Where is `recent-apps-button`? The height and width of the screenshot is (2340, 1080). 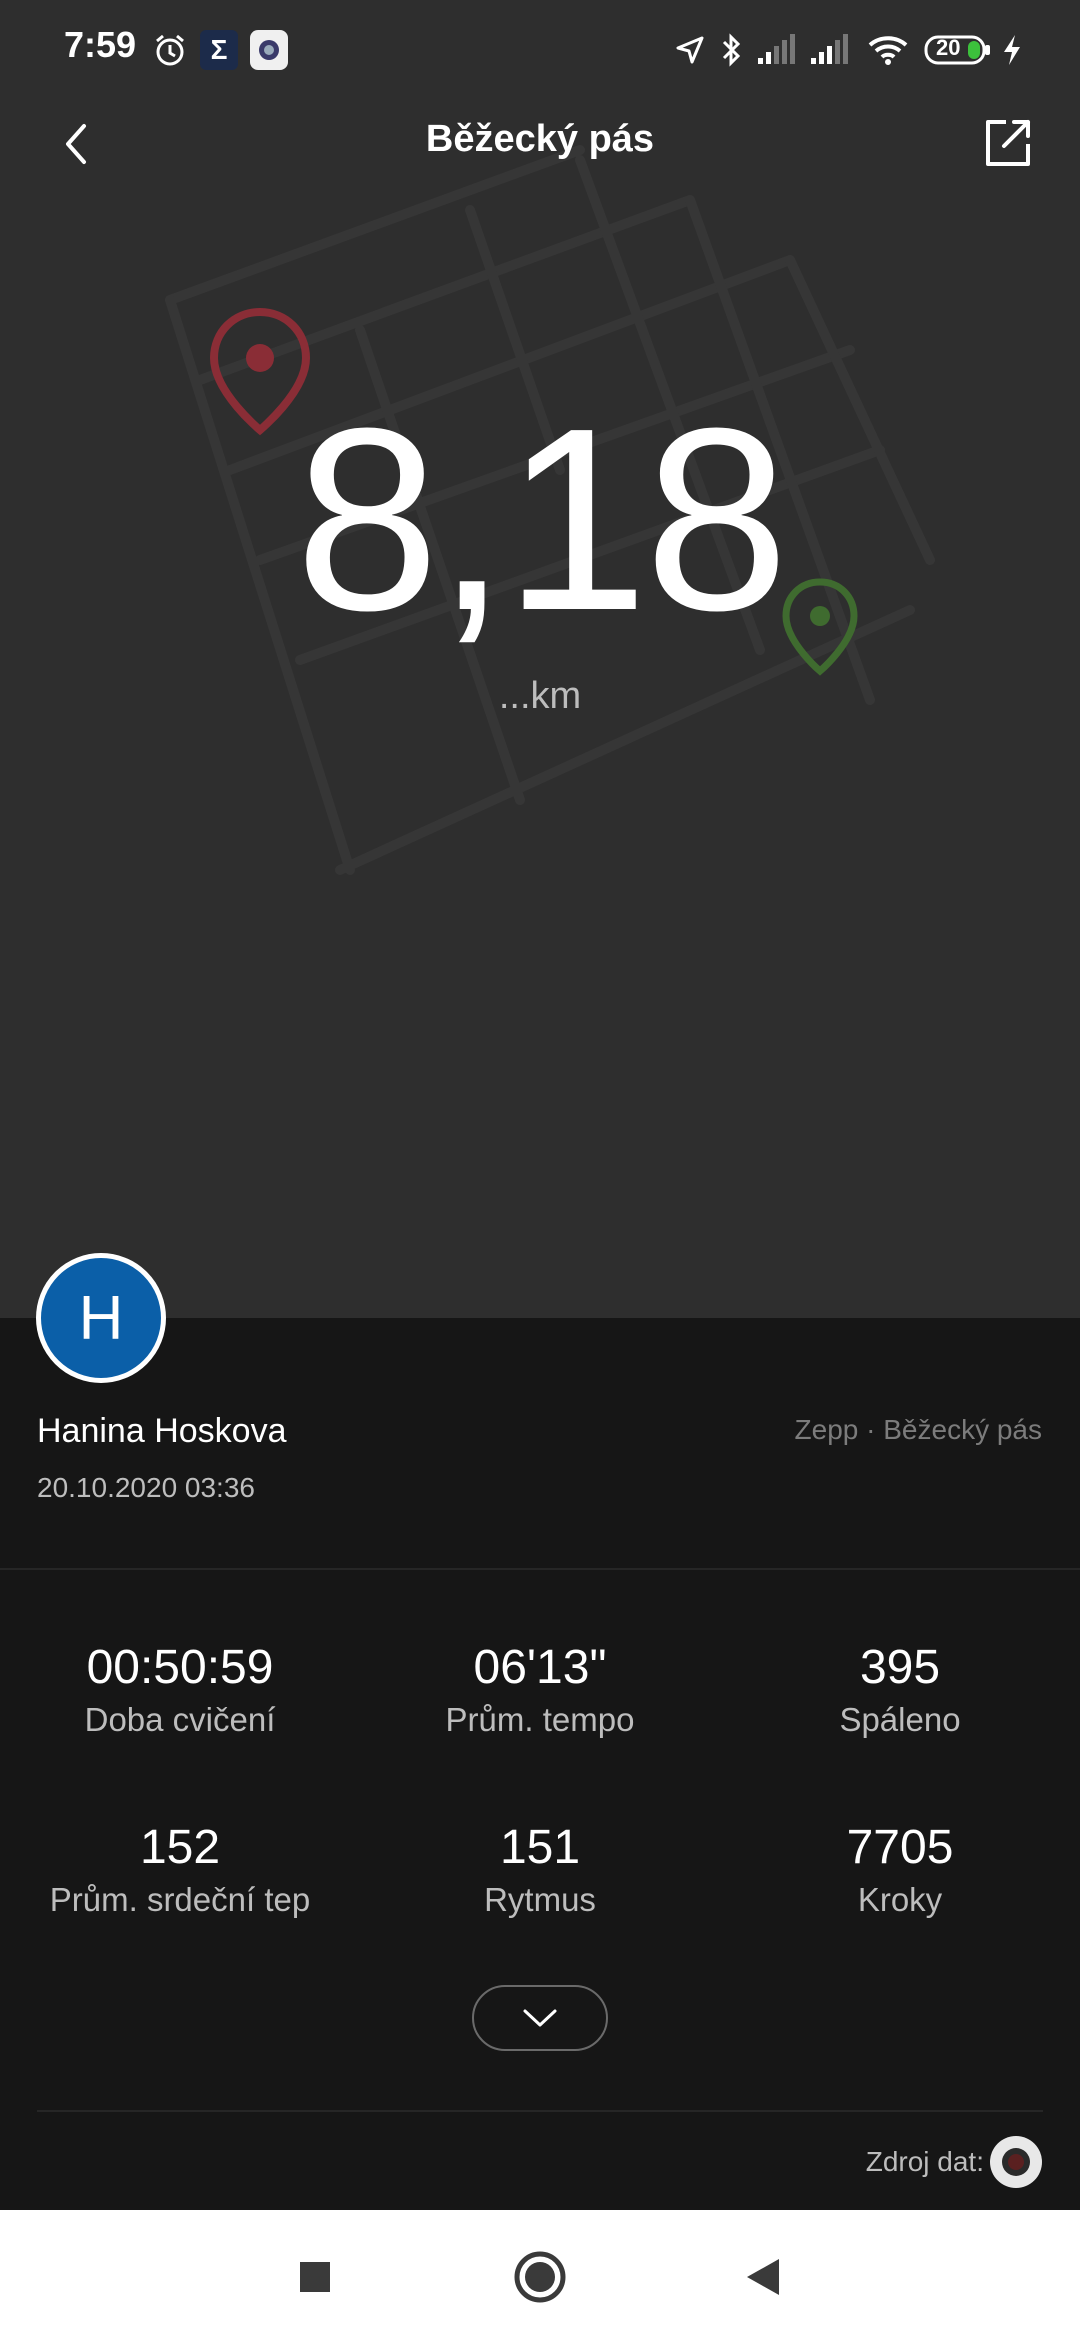 recent-apps-button is located at coordinates (315, 2277).